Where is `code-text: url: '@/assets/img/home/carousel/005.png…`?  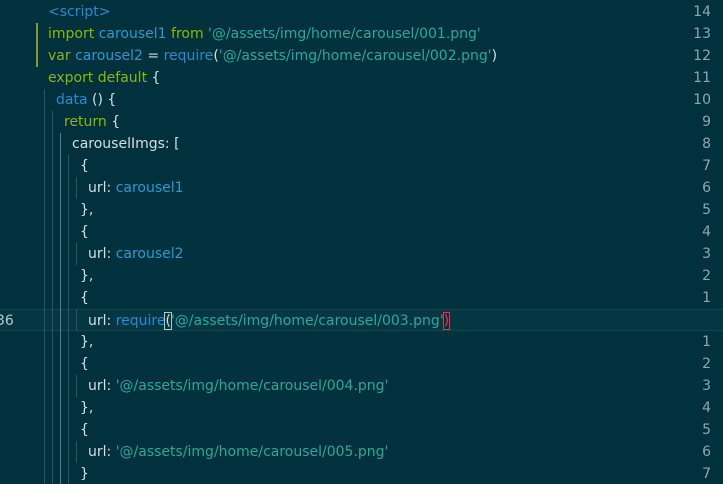
code-text: url: '@/assets/img/home/carousel/005.png… is located at coordinates (238, 452).